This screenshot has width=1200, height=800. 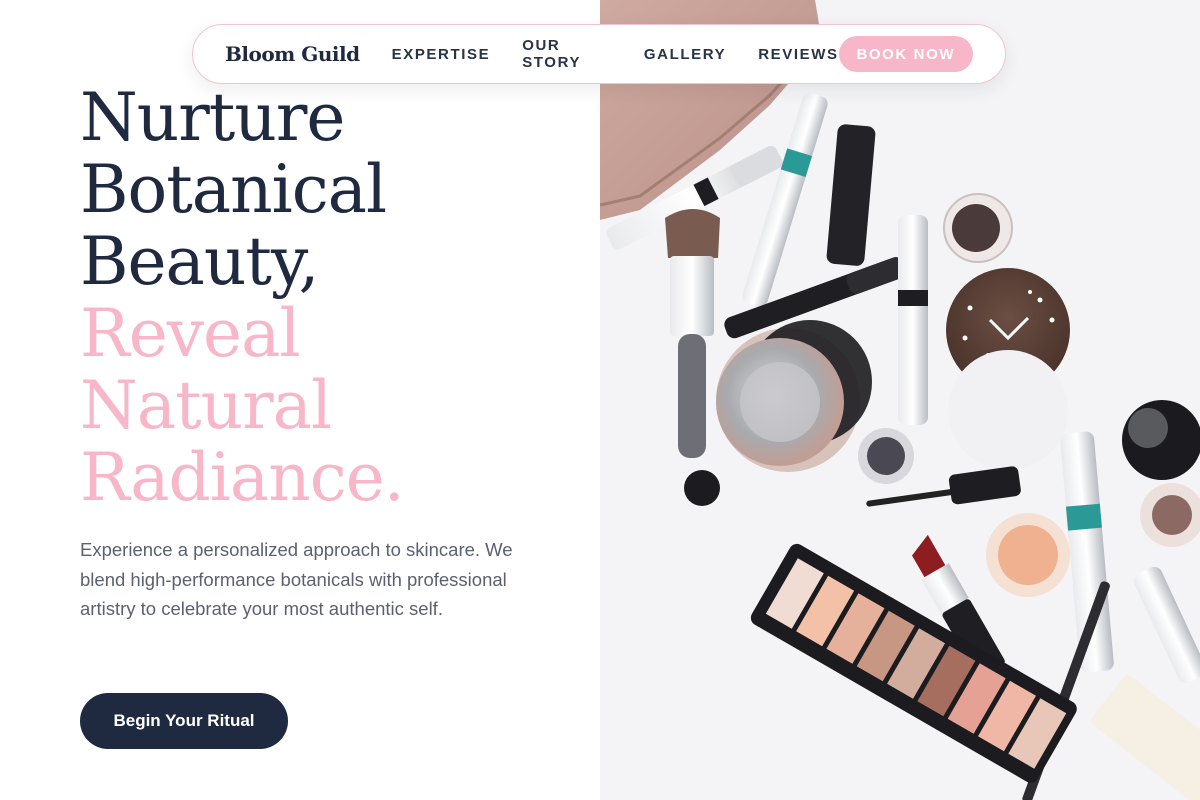 I want to click on nav-link-gallery: GALLERY, so click(x=685, y=54).